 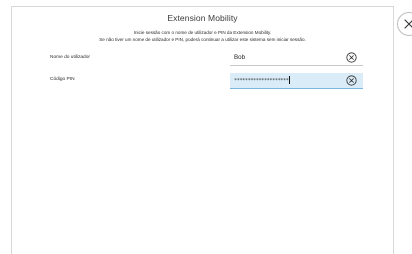 I want to click on pin-value: ********************, so click(x=262, y=80).